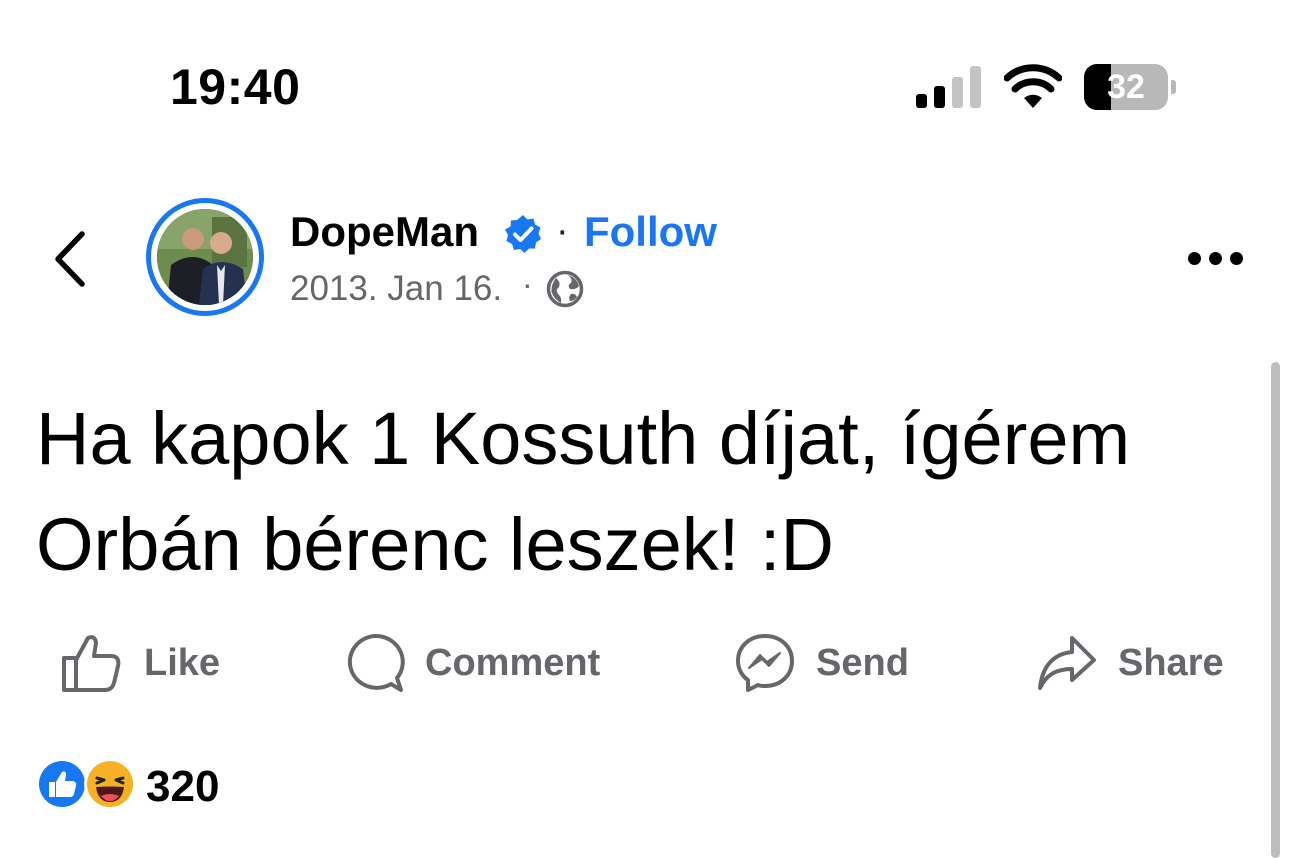 The width and height of the screenshot is (1290, 858). What do you see at coordinates (384, 232) in the screenshot?
I see `author-name: DopeMan` at bounding box center [384, 232].